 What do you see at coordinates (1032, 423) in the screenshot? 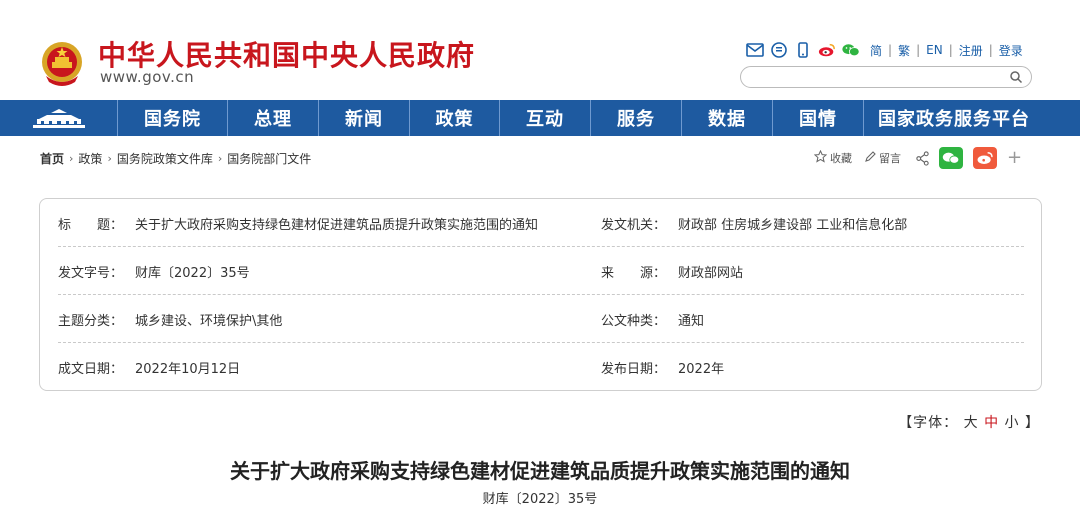
I see `font-size-suffix: 】` at bounding box center [1032, 423].